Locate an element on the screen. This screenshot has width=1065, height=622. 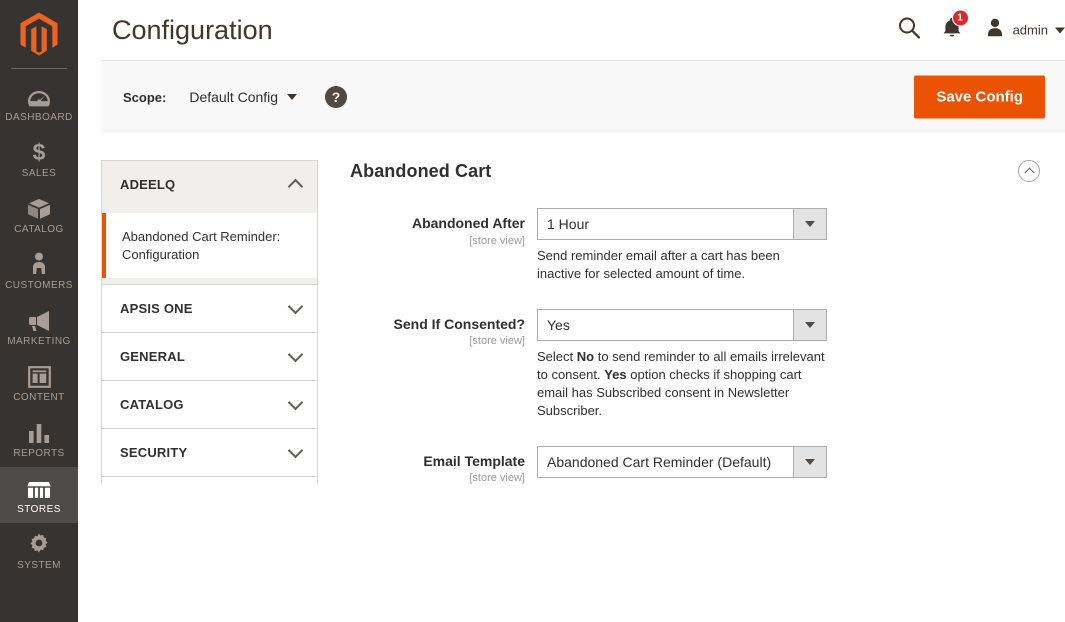
config-nav-header-security: SECURITY is located at coordinates (209, 453).